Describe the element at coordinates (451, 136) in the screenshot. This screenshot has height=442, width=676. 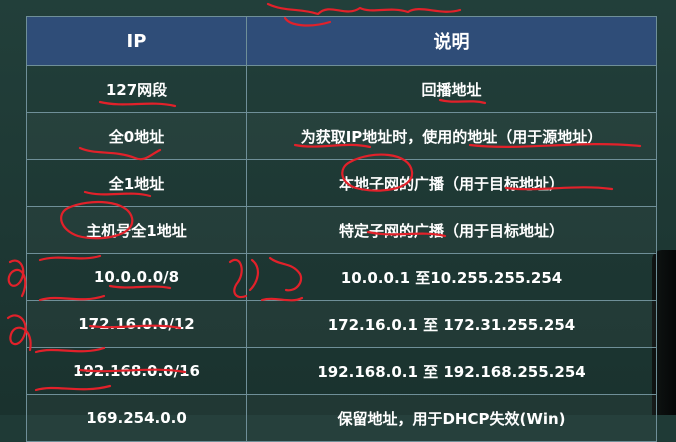
I see `cell-description: 为获取IP地址时，使用的地址（用于源地址）` at that location.